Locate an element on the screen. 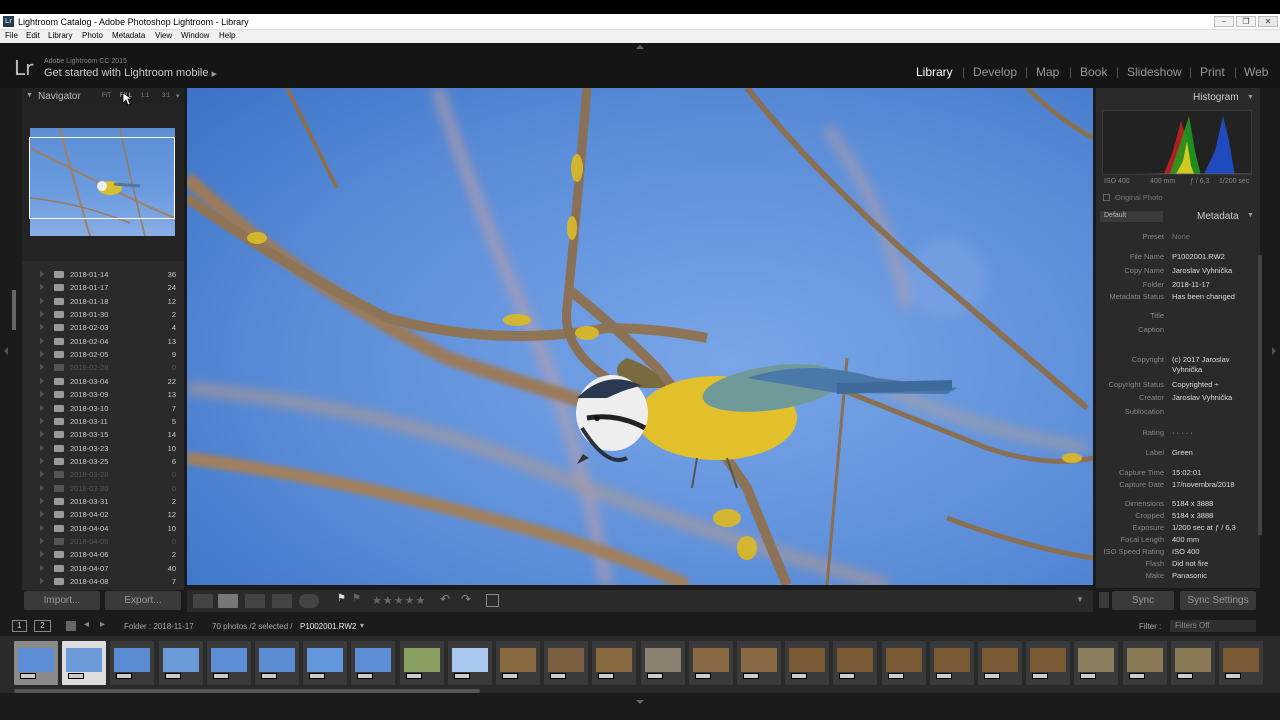 This screenshot has height=720, width=1280. sync-settings-button: Sync Settings is located at coordinates (1218, 600).